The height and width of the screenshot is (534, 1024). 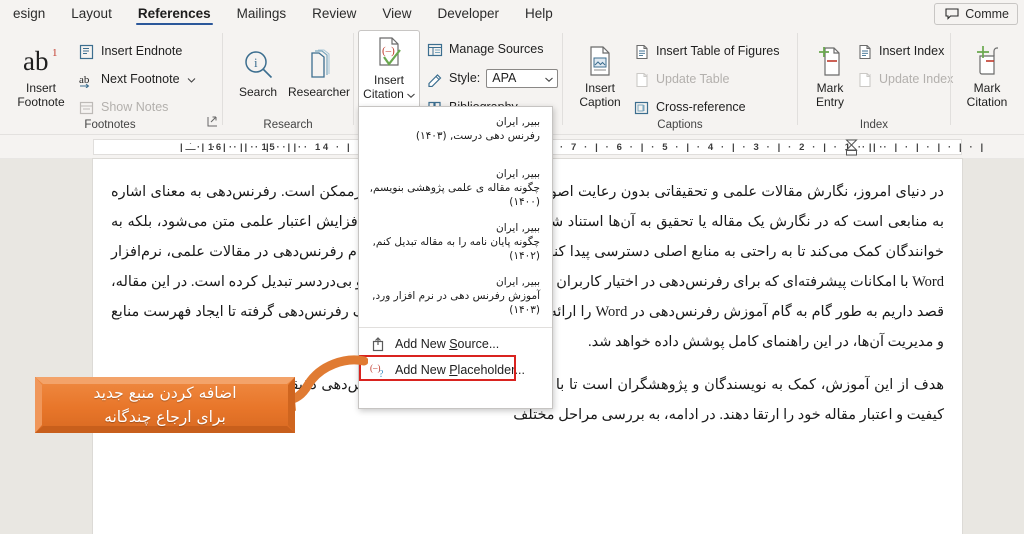 I want to click on mark-citation-icon, so click(x=987, y=61).